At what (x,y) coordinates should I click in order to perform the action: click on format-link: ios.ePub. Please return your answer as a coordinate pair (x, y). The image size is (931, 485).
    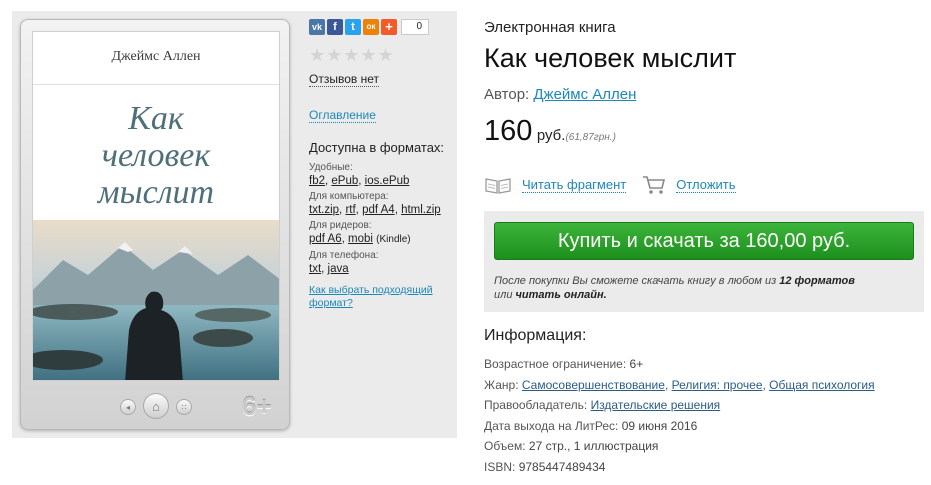
    Looking at the image, I should click on (387, 181).